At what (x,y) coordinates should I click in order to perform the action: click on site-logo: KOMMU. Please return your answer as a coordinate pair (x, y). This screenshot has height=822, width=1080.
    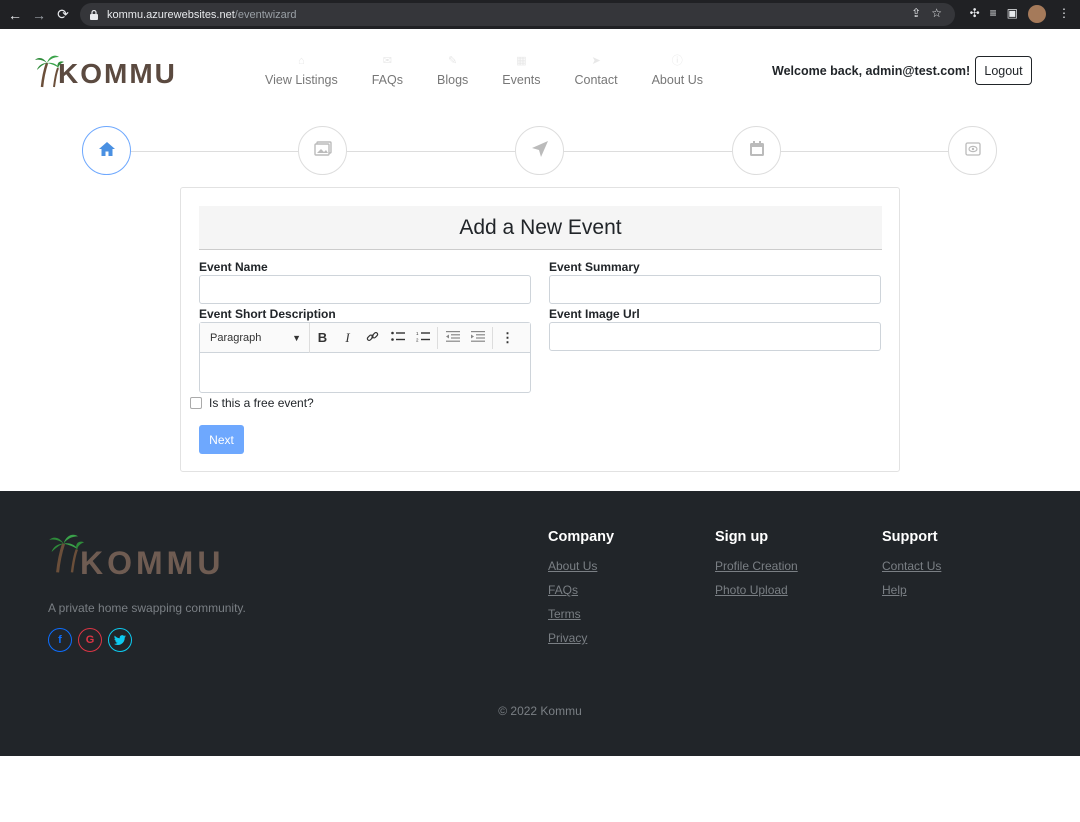
    Looking at the image, I should click on (105, 70).